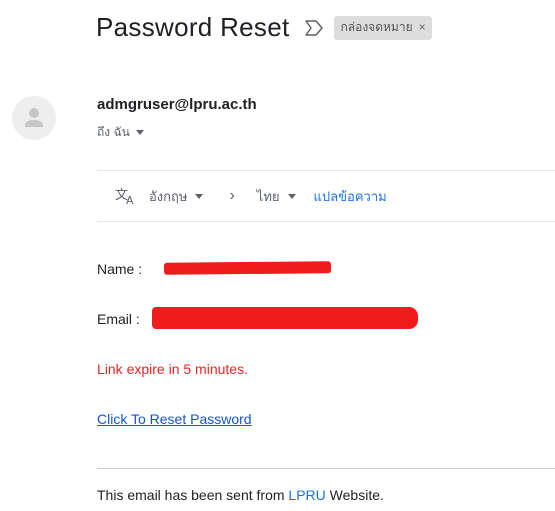  I want to click on label-chip-text: กล่องจดหมาย, so click(376, 26).